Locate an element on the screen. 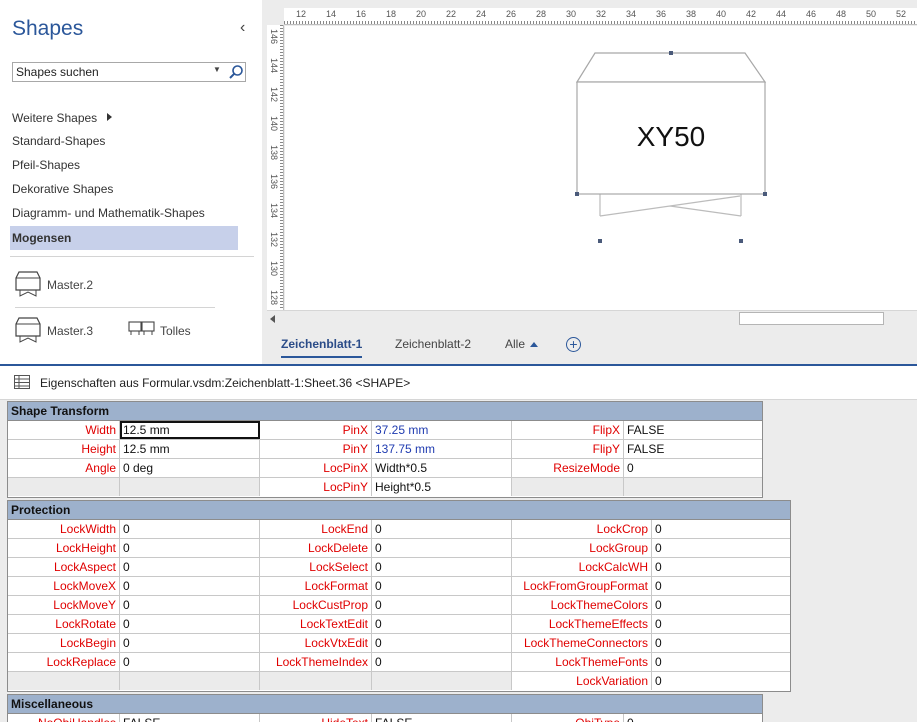 Image resolution: width=917 pixels, height=722 pixels. stencil-diagramm-mathematik: Diagramm- und Mathematik-Shapes is located at coordinates (108, 213).